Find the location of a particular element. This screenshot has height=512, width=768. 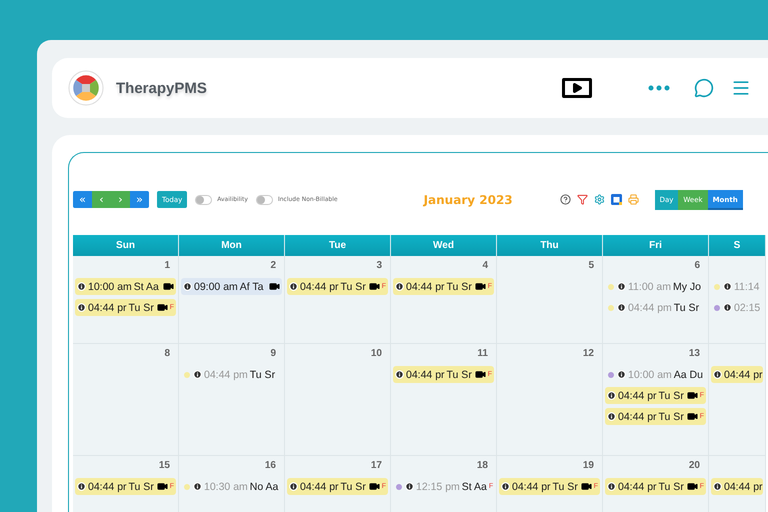

logo-icon is located at coordinates (86, 88).